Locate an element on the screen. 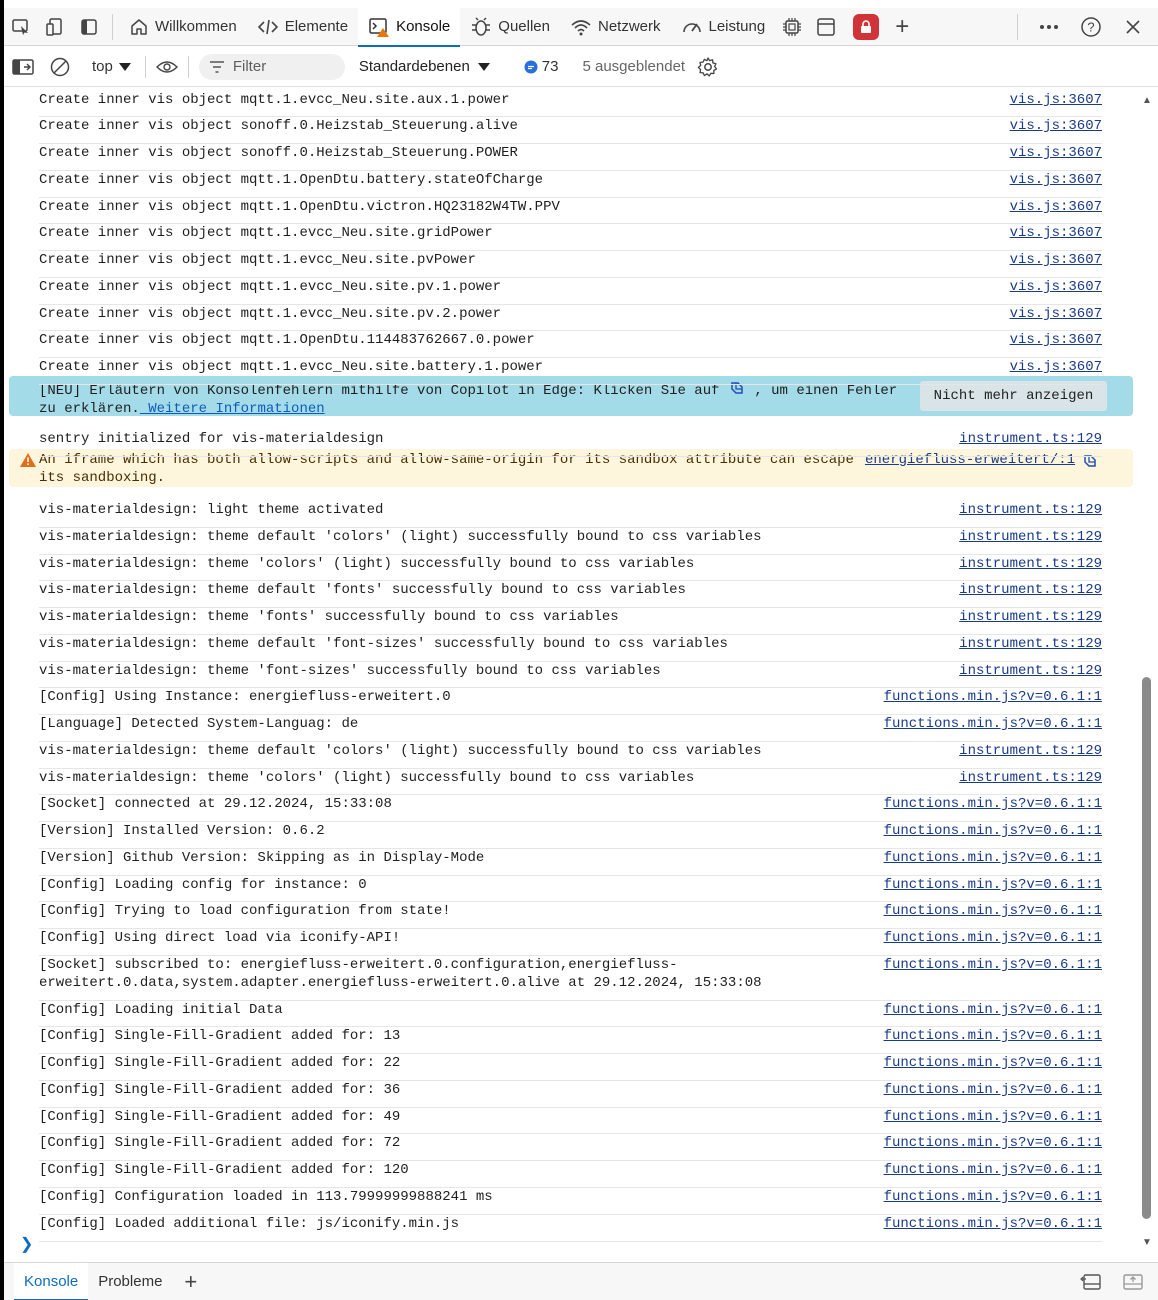 The height and width of the screenshot is (1300, 1158). more-options-icon is located at coordinates (1049, 27).